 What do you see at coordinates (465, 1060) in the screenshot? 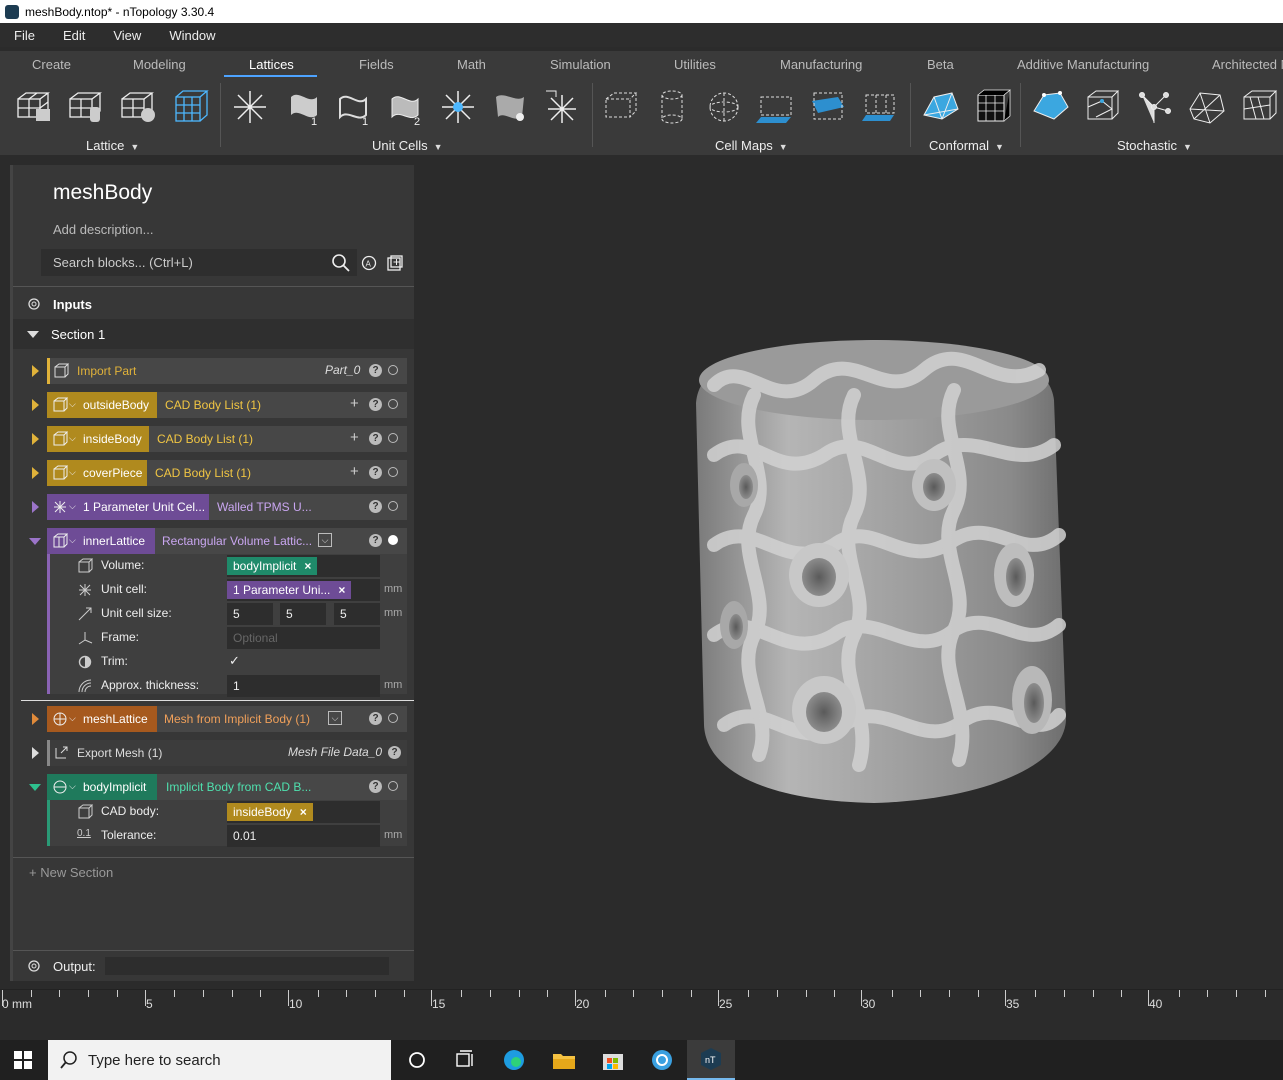
I see `task-view-icon` at bounding box center [465, 1060].